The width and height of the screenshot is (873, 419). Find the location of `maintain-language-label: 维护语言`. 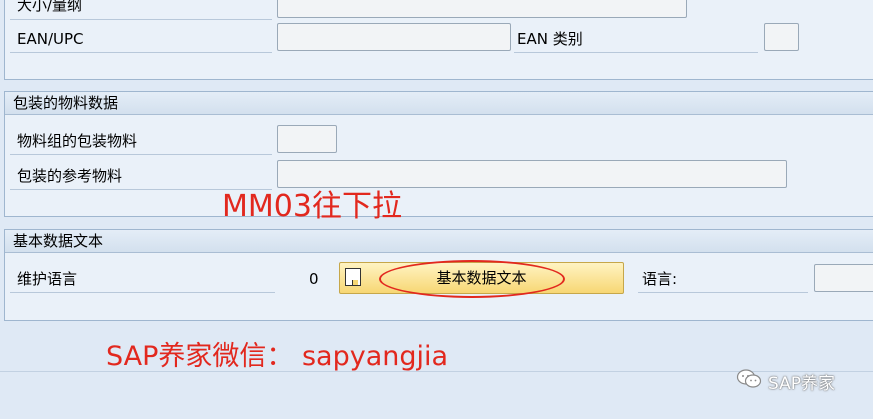

maintain-language-label: 维护语言 is located at coordinates (47, 279).